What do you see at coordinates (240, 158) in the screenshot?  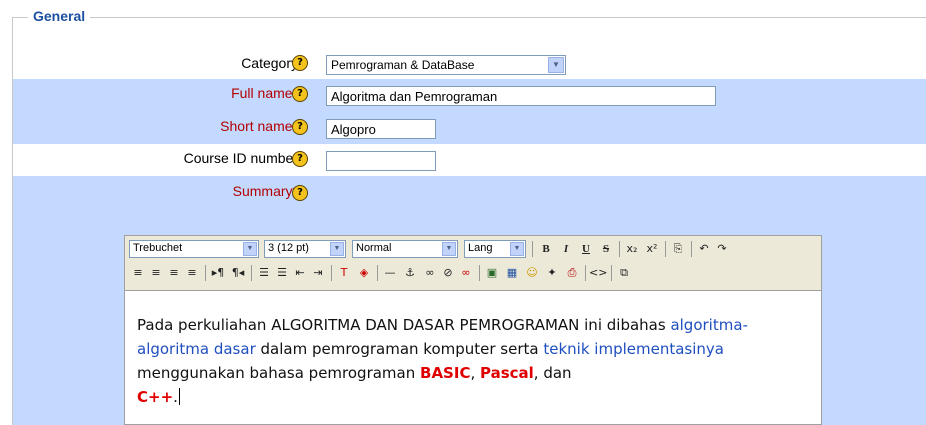 I see `idnumber-label: Course ID number` at bounding box center [240, 158].